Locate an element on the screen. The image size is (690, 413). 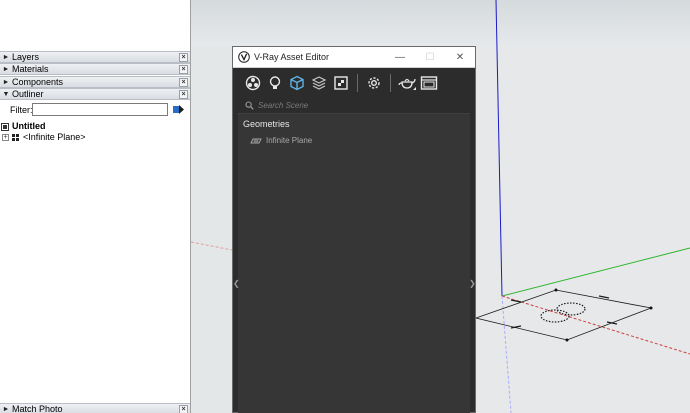
minimize-button: — is located at coordinates (400, 57).